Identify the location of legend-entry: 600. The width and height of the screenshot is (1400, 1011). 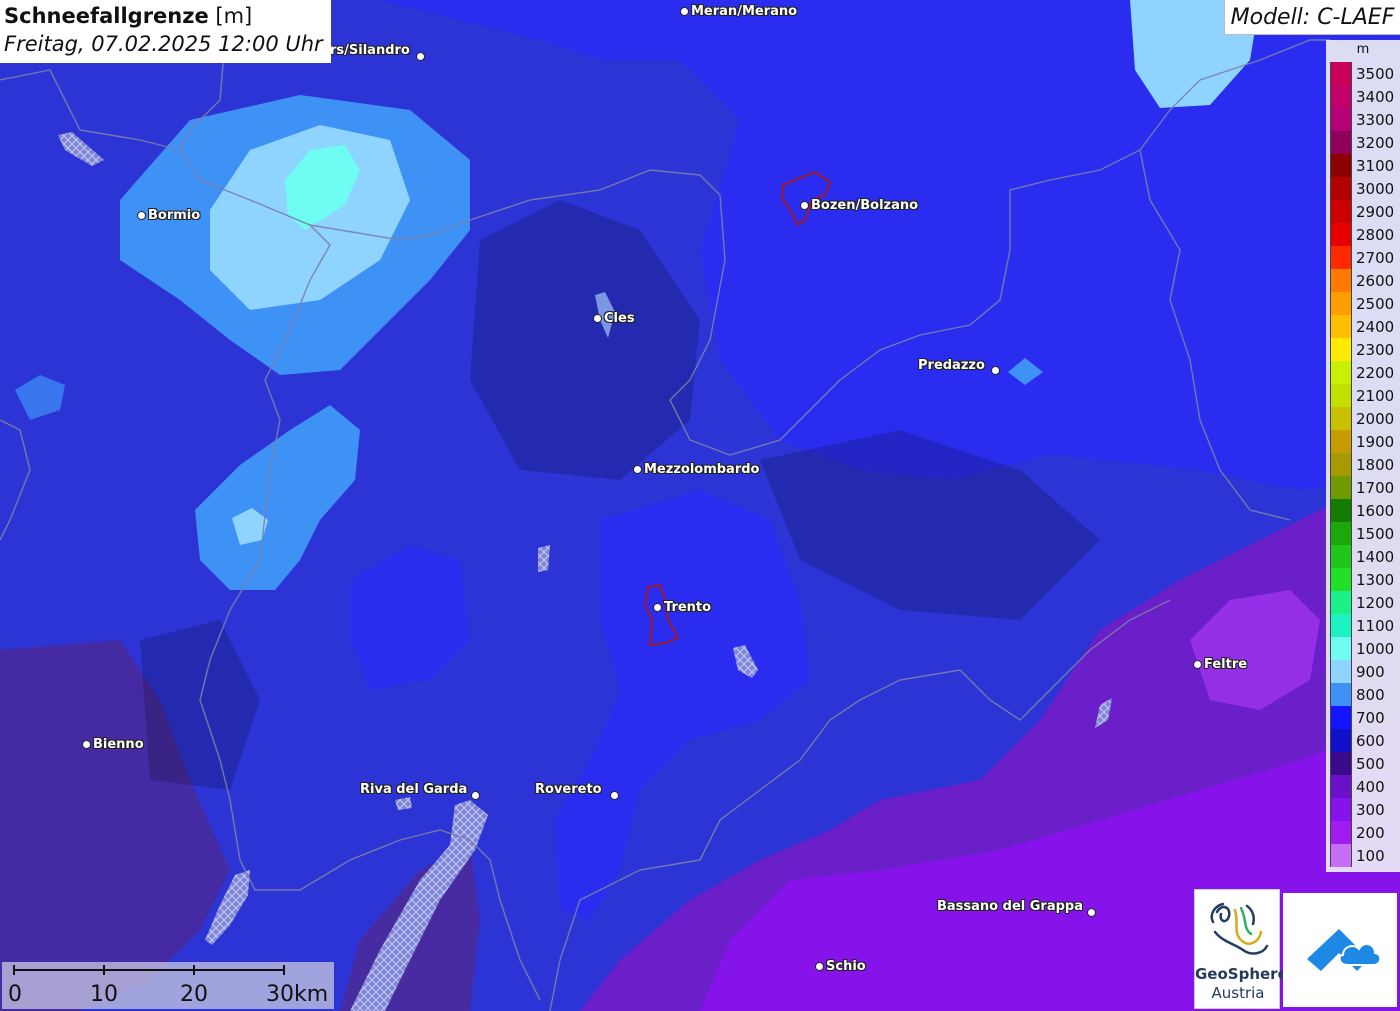
(1364, 740).